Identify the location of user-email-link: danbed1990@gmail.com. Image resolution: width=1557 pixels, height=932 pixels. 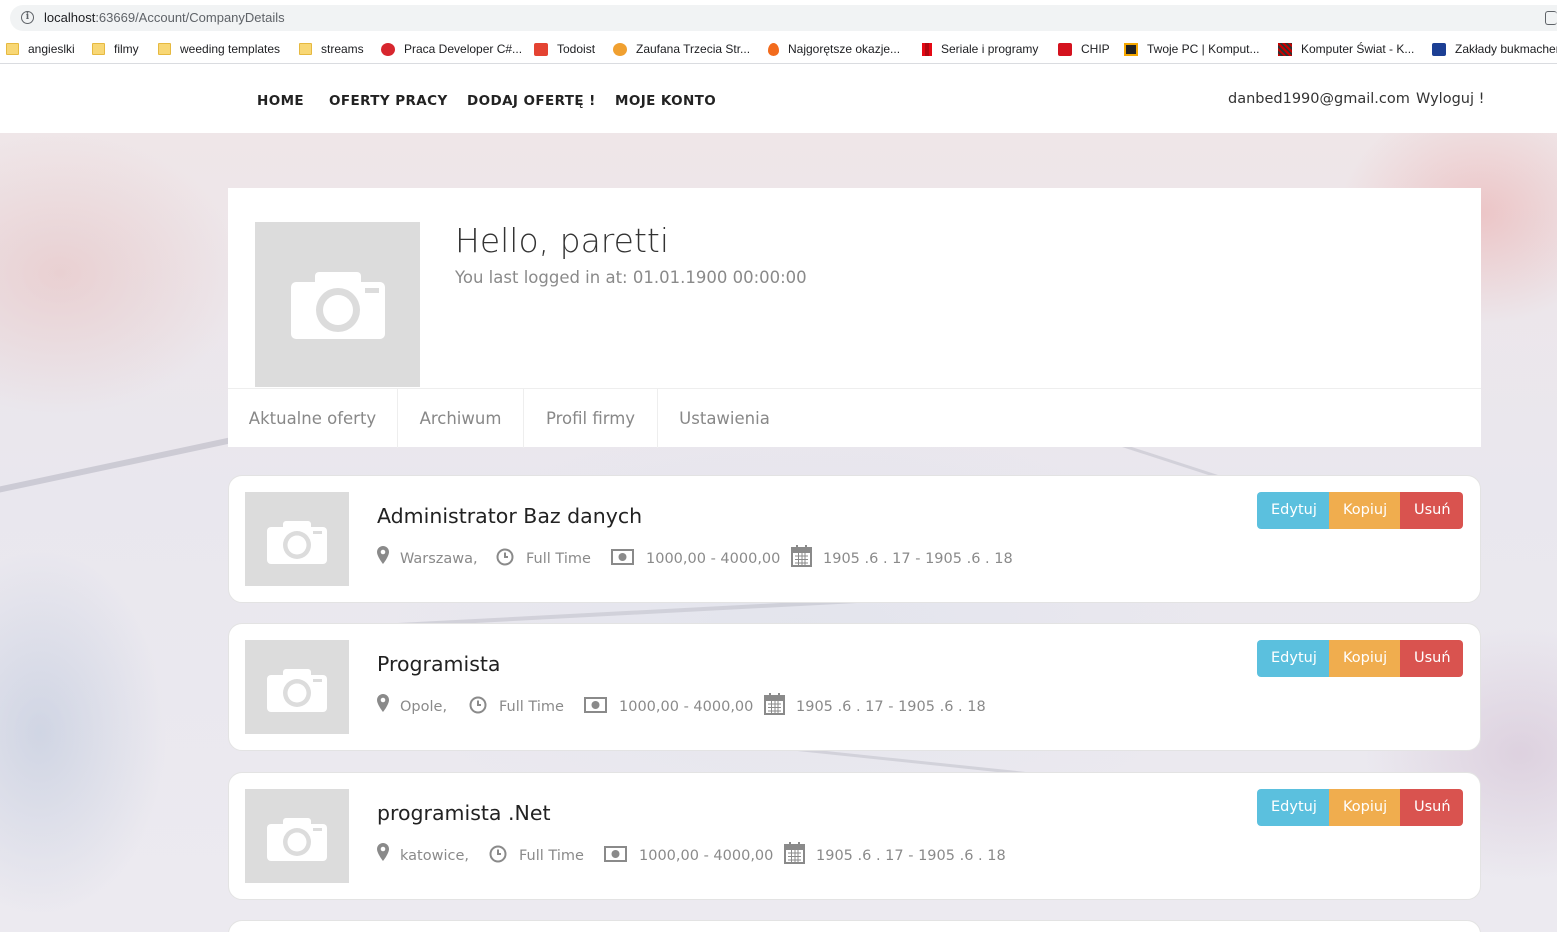
(1319, 99).